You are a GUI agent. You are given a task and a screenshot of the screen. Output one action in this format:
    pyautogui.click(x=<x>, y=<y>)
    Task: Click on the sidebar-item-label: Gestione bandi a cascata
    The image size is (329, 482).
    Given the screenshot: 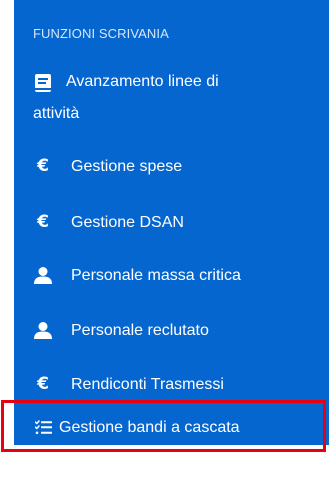 What is the action you would take?
    pyautogui.click(x=149, y=427)
    